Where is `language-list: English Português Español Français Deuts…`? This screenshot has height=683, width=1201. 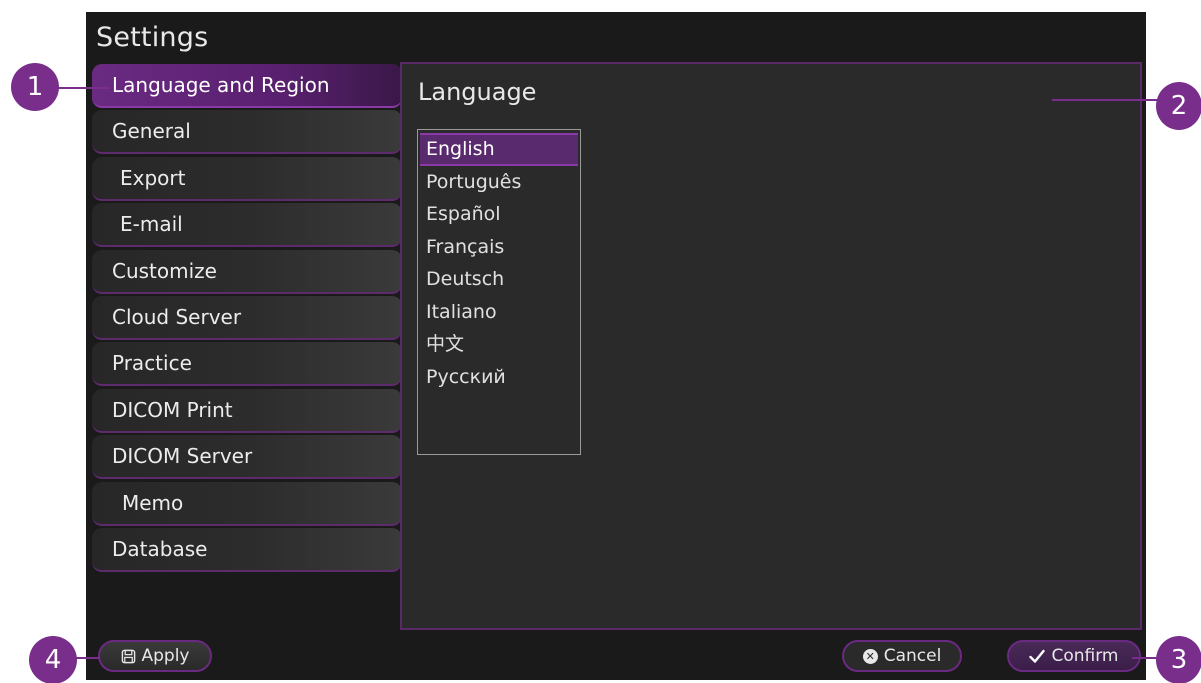 language-list: English Português Español Français Deuts… is located at coordinates (499, 292).